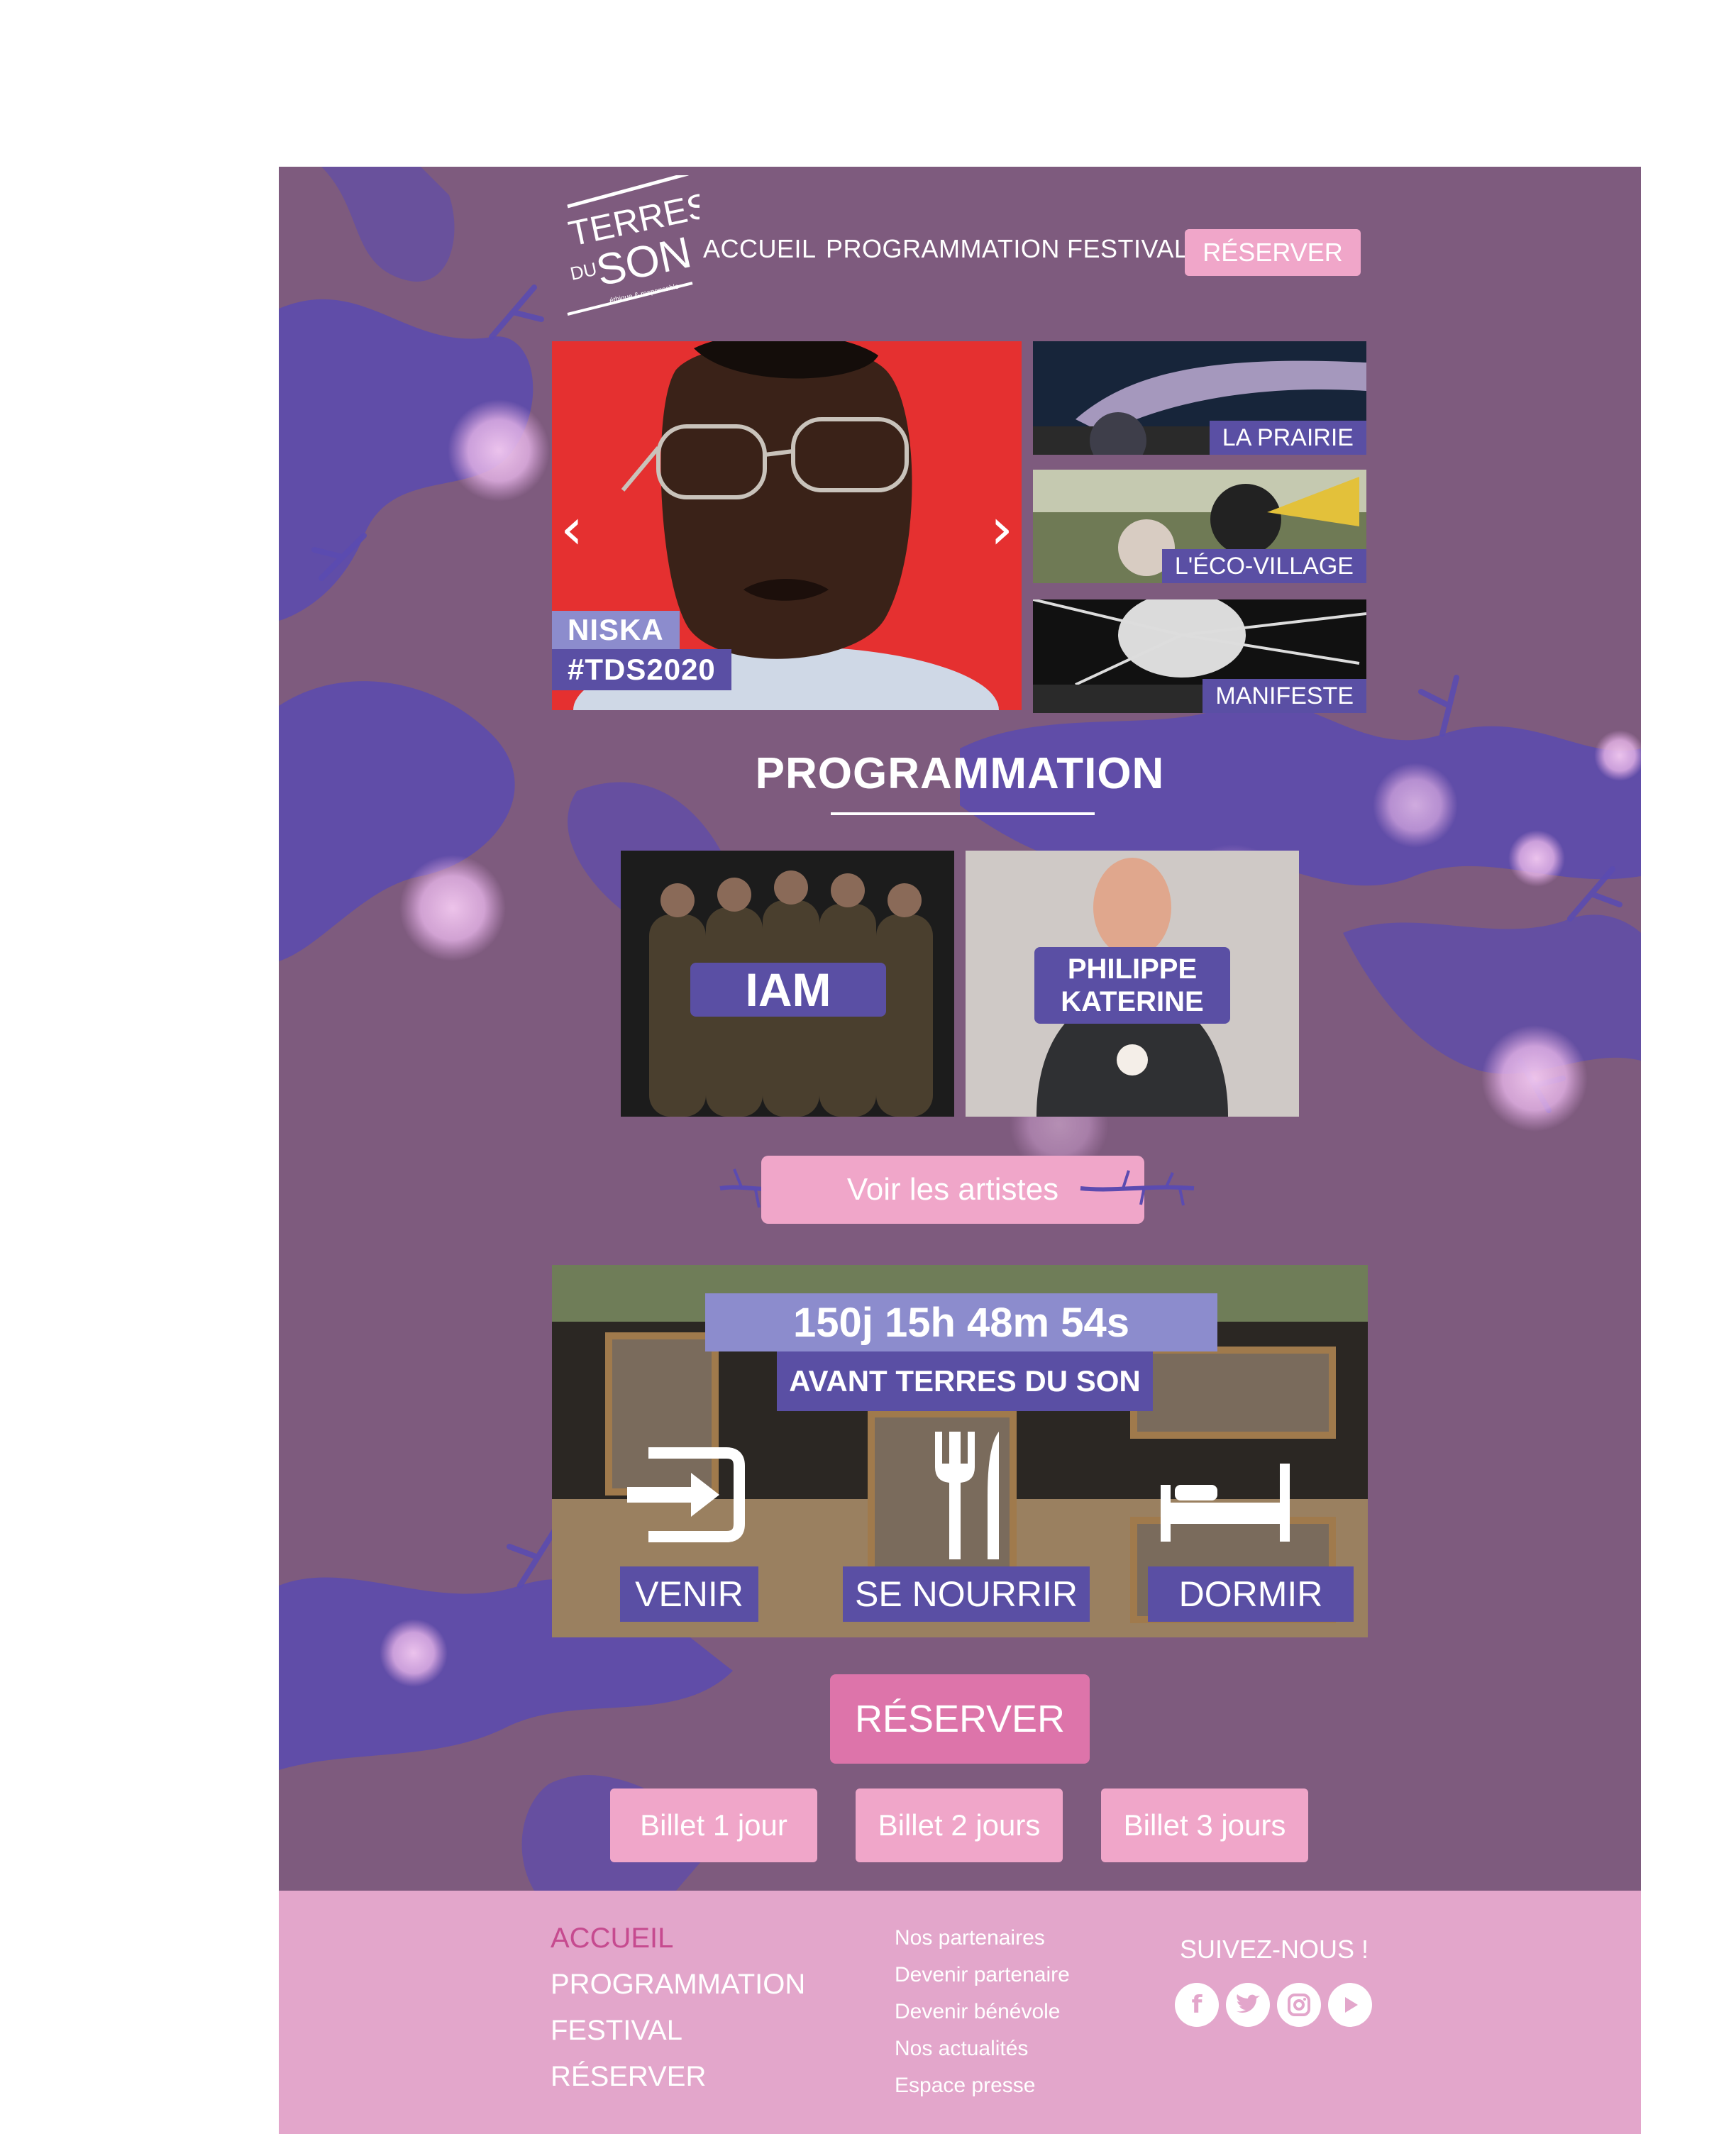 The width and height of the screenshot is (1736, 2134). What do you see at coordinates (1132, 1002) in the screenshot?
I see `artist-name-line2: KATERINE` at bounding box center [1132, 1002].